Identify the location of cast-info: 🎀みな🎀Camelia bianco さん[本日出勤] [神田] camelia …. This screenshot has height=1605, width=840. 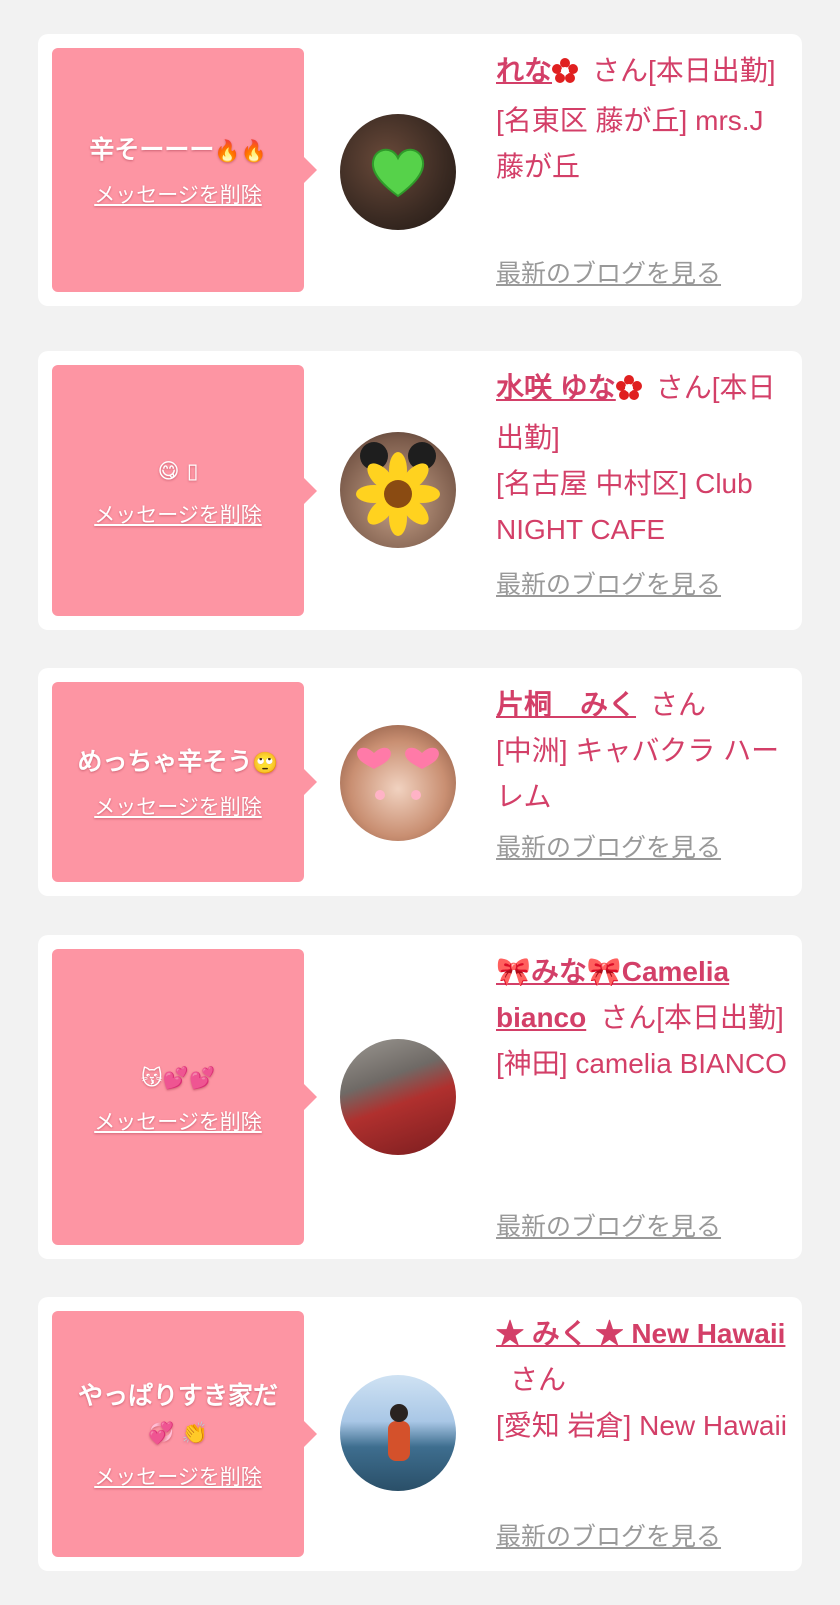
(642, 1018).